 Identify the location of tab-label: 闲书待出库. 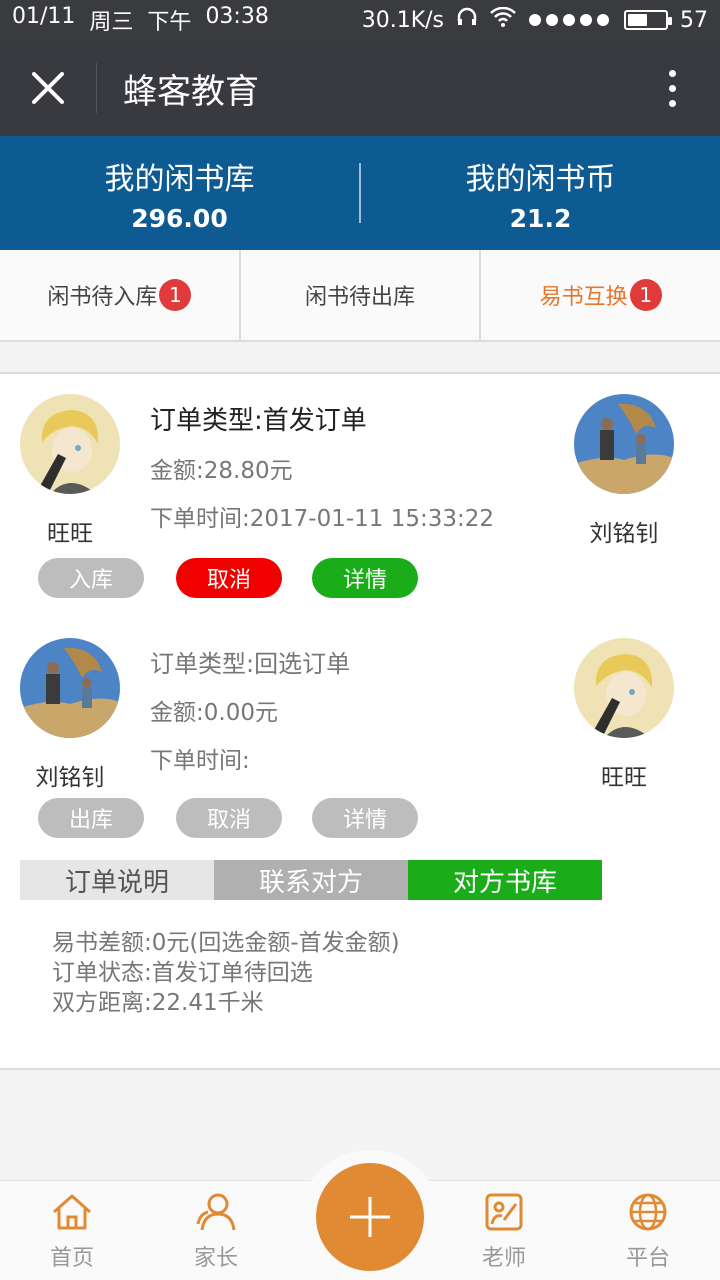
(360, 297).